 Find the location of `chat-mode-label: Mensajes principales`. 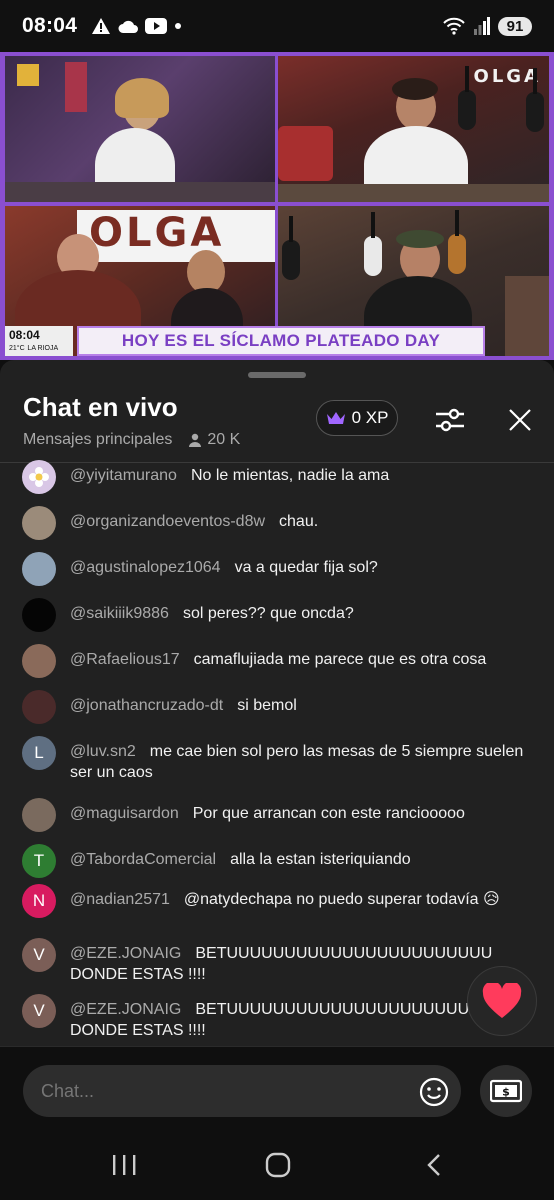

chat-mode-label: Mensajes principales is located at coordinates (97, 440).